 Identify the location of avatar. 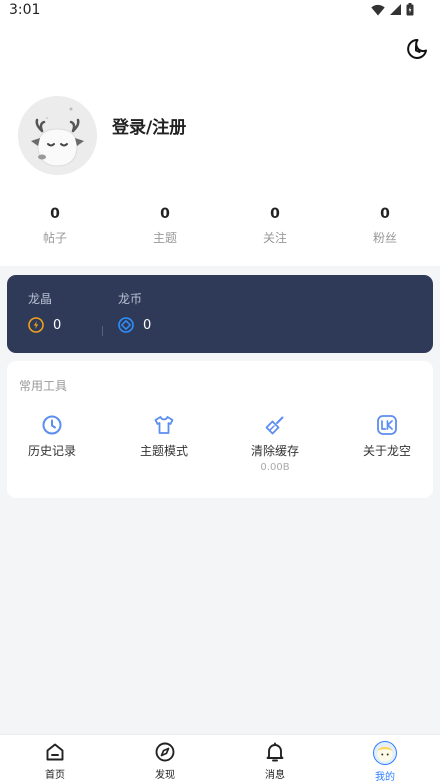
(57, 135).